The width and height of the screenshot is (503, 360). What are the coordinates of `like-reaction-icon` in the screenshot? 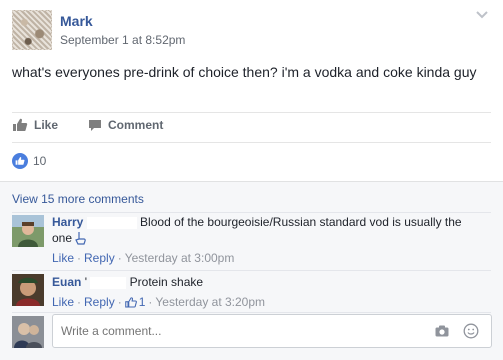 It's located at (20, 161).